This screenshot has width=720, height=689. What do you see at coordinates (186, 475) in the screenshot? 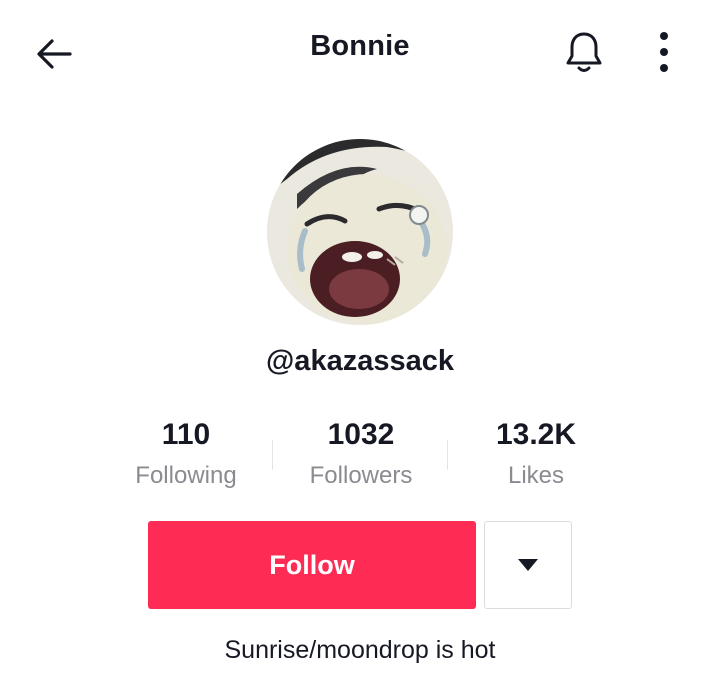
I see `following-label: Following` at bounding box center [186, 475].